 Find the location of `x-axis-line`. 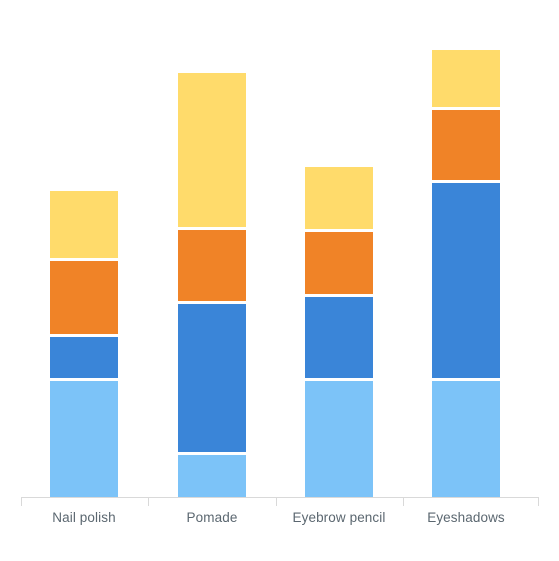

x-axis-line is located at coordinates (279, 497).